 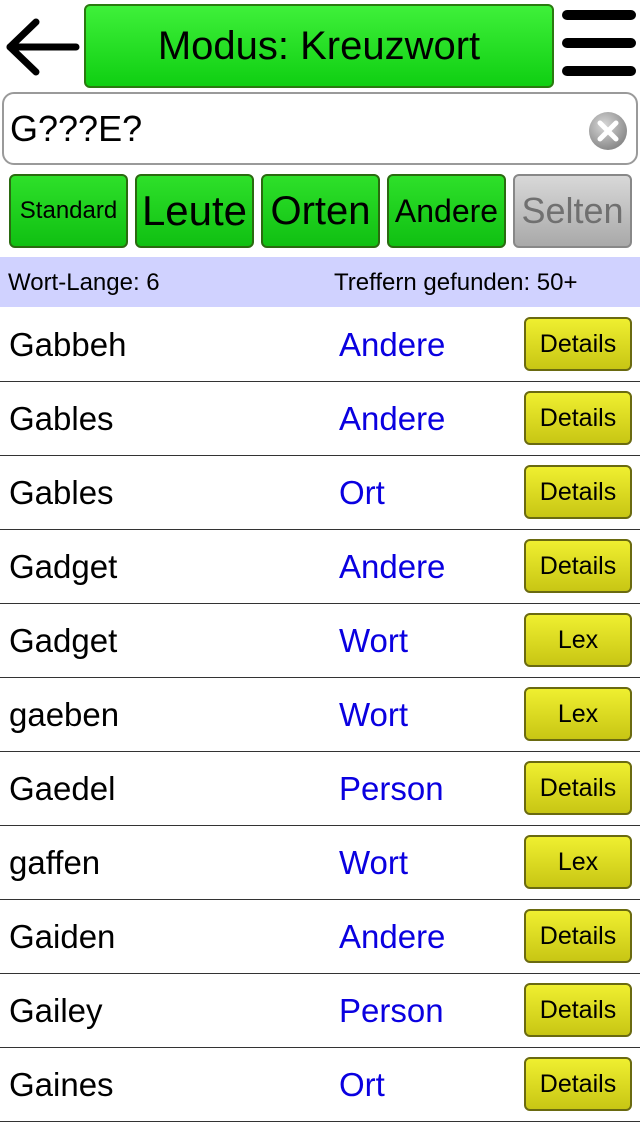 I want to click on result-word: Gaiden, so click(x=62, y=936).